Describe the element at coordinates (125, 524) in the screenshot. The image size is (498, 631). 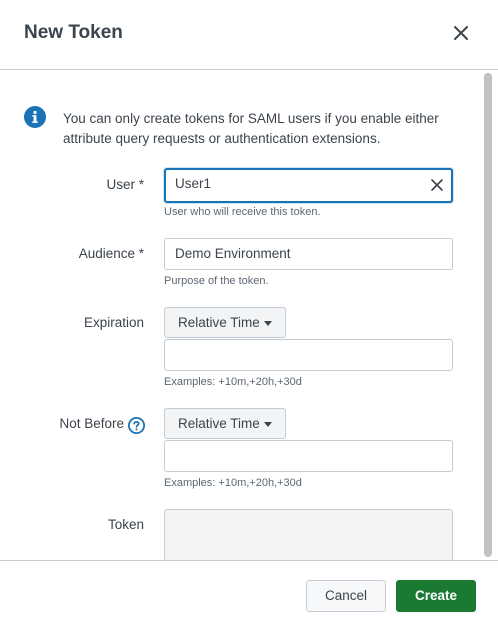
I see `token-label: Token` at that location.